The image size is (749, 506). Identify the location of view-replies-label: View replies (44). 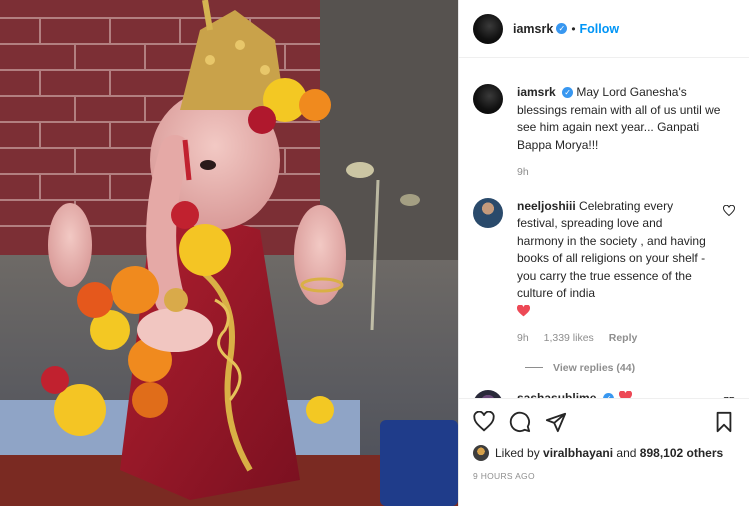
(594, 367).